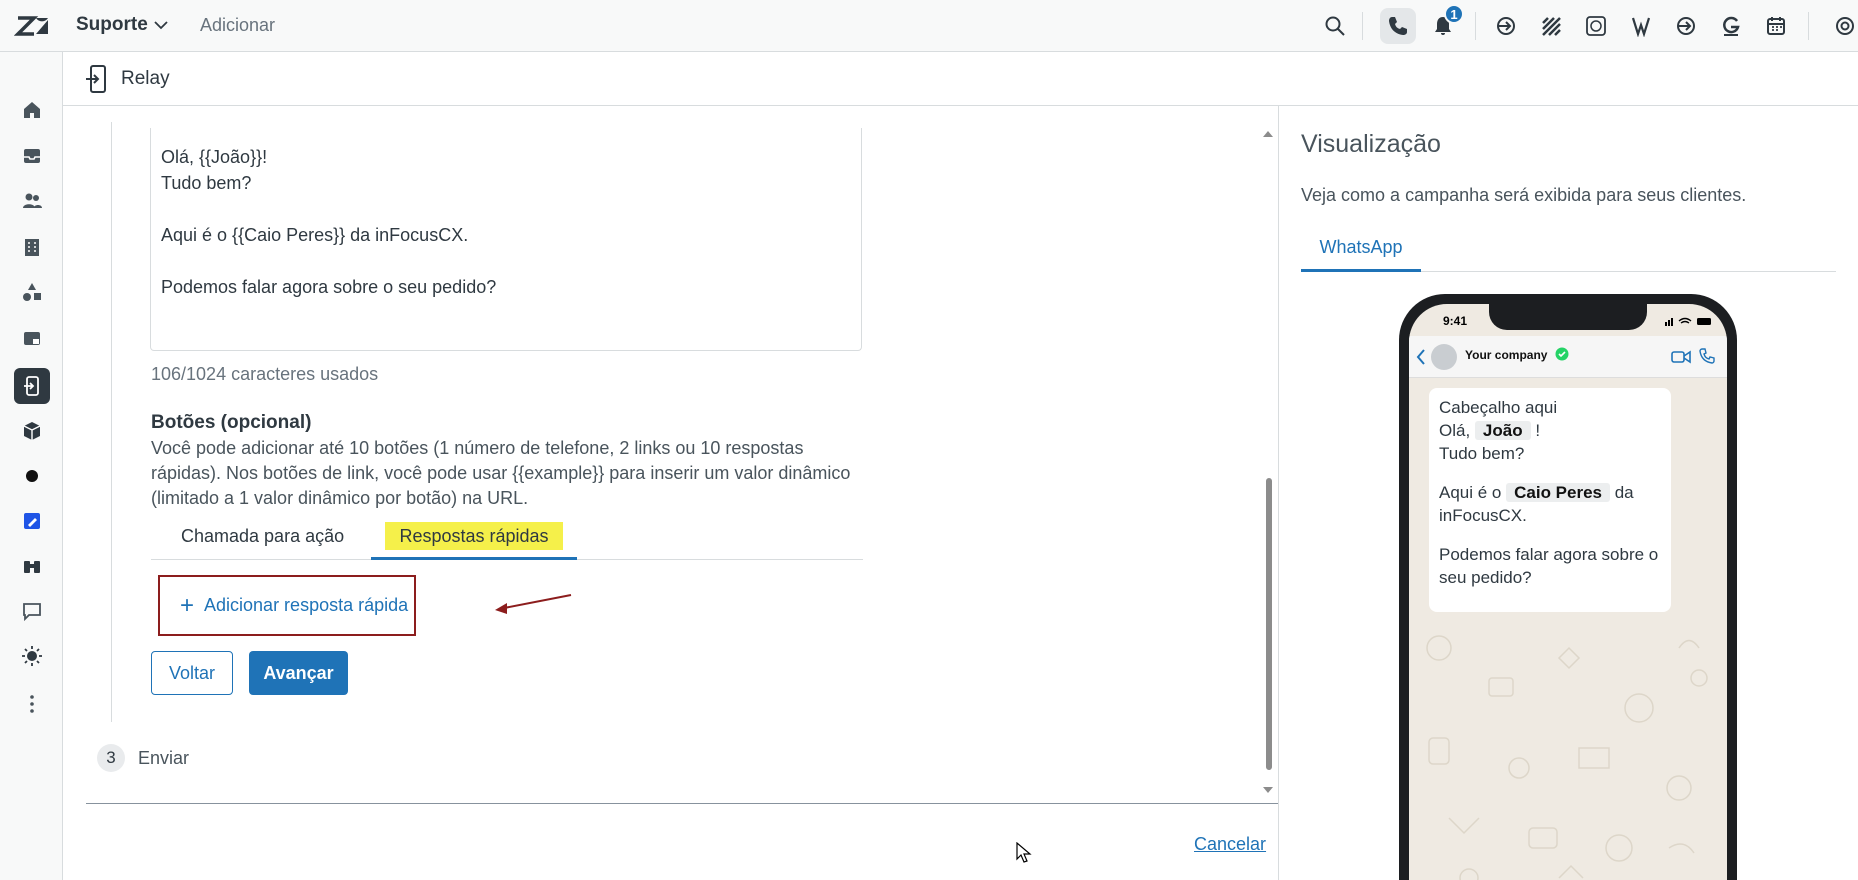 The image size is (1858, 880). Describe the element at coordinates (1731, 26) in the screenshot. I see `g-app-icon` at that location.